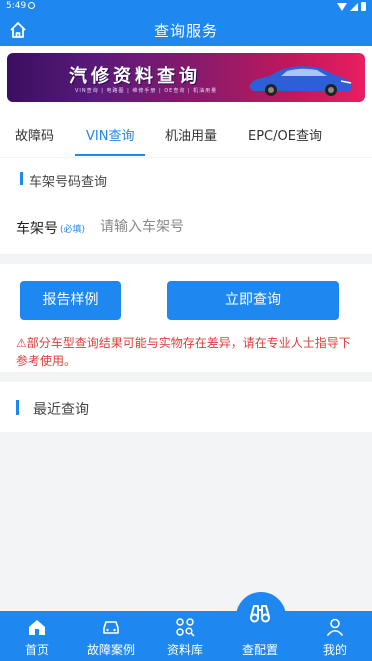 The image size is (372, 661). I want to click on nav-check-config: 查配置, so click(260, 633).